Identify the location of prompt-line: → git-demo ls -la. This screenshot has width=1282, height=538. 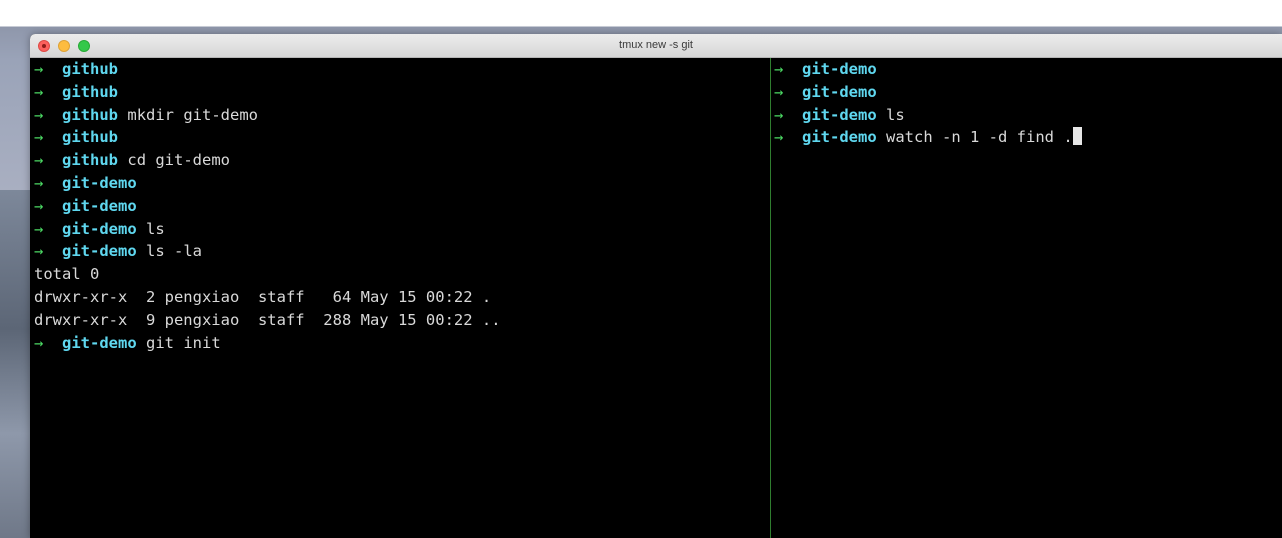
(400, 251).